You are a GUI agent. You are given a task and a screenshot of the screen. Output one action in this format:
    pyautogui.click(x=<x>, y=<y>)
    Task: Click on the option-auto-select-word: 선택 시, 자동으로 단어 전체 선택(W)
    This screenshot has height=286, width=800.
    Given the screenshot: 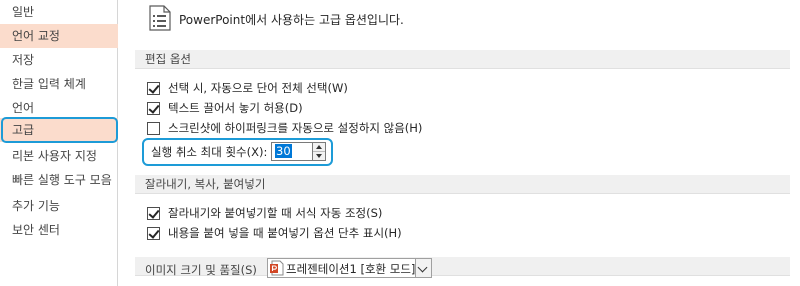 What is the action you would take?
    pyautogui.click(x=247, y=88)
    